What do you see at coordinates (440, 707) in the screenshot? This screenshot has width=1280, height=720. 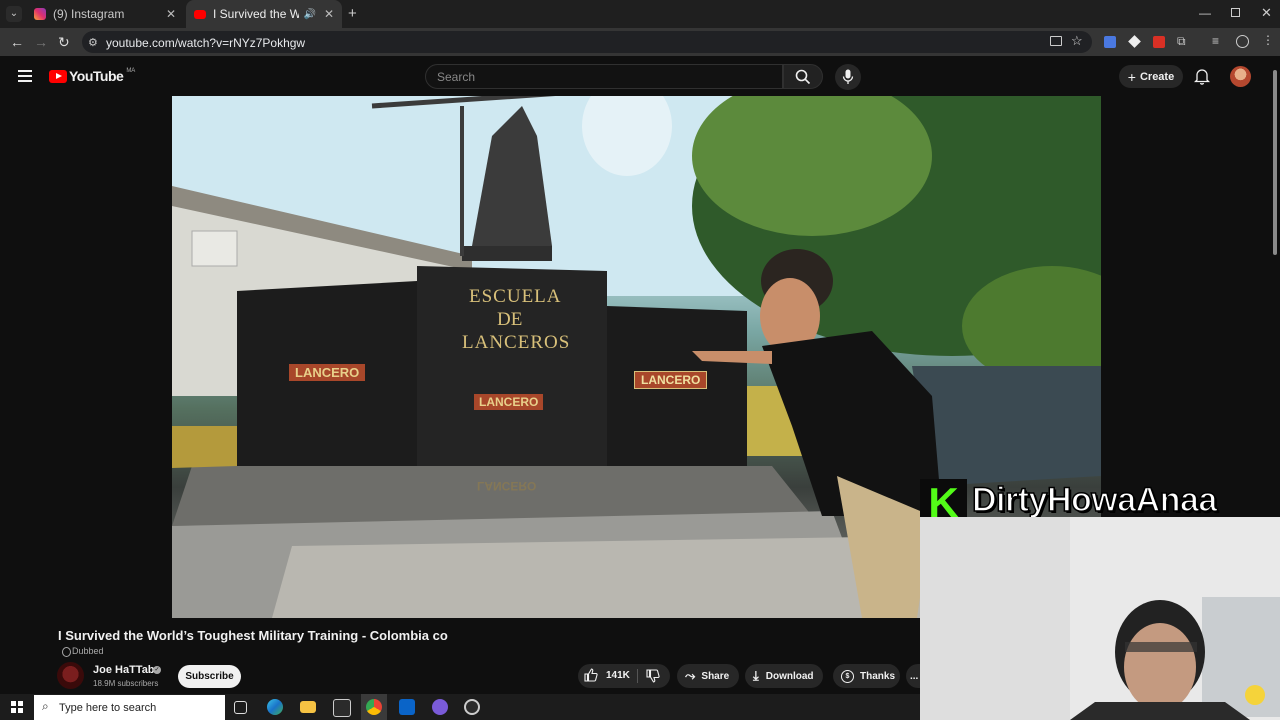 I see `discord-icon` at bounding box center [440, 707].